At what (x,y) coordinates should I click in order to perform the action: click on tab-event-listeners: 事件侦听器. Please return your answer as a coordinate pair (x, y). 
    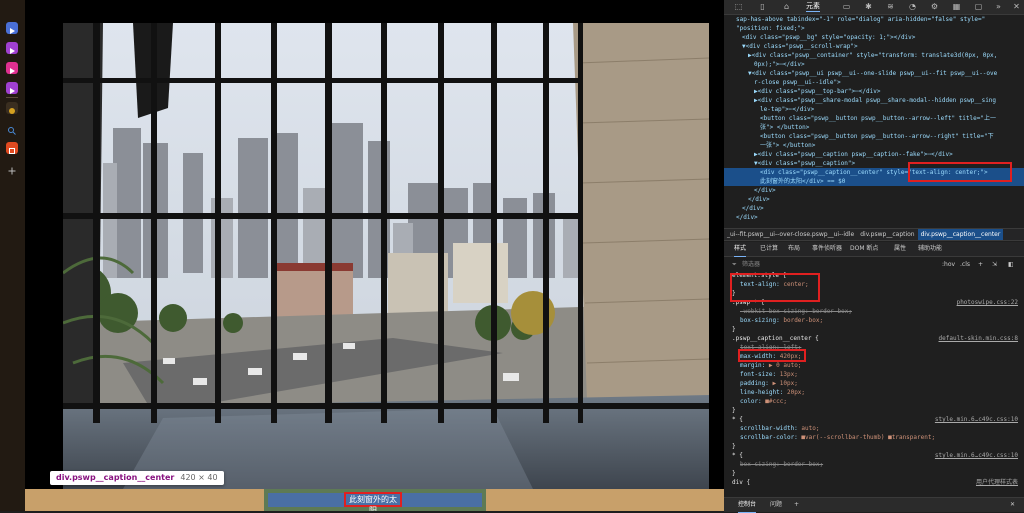
    Looking at the image, I should click on (827, 249).